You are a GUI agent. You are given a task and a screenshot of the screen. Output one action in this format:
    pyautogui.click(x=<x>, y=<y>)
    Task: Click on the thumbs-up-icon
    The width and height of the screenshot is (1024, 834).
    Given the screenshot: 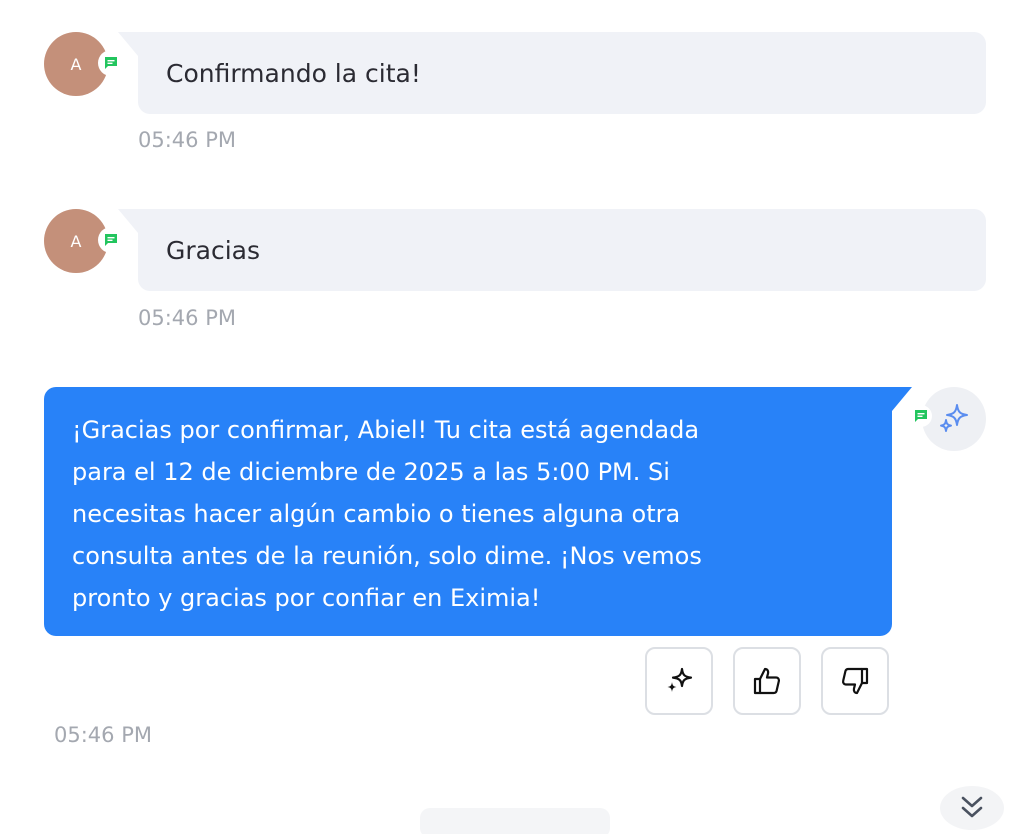 What is the action you would take?
    pyautogui.click(x=767, y=681)
    